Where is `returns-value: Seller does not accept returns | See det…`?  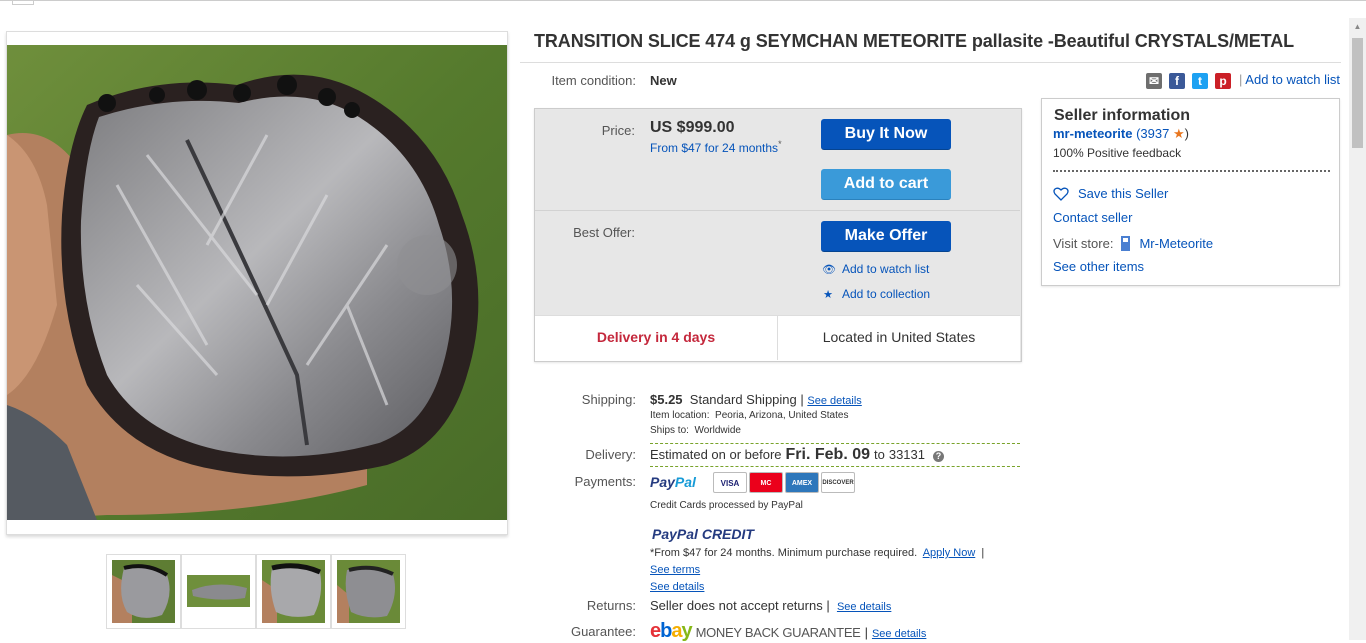
returns-value: Seller does not accept returns | See det… is located at coordinates (770, 605).